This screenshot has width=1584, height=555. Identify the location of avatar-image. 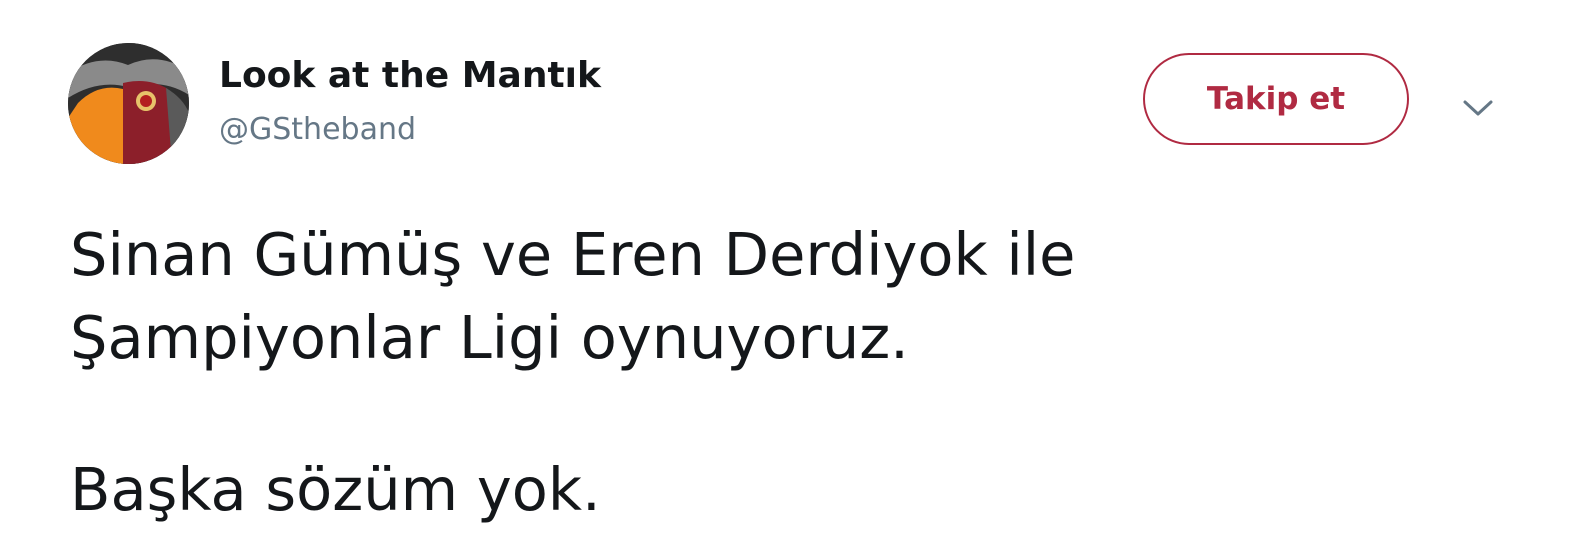
(128, 103).